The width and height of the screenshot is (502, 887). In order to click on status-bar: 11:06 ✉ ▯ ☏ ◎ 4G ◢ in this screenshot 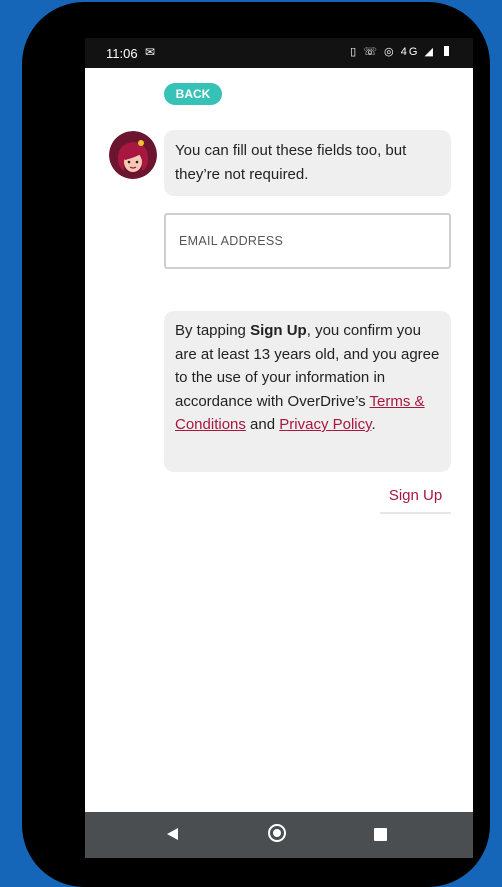, I will do `click(279, 53)`.